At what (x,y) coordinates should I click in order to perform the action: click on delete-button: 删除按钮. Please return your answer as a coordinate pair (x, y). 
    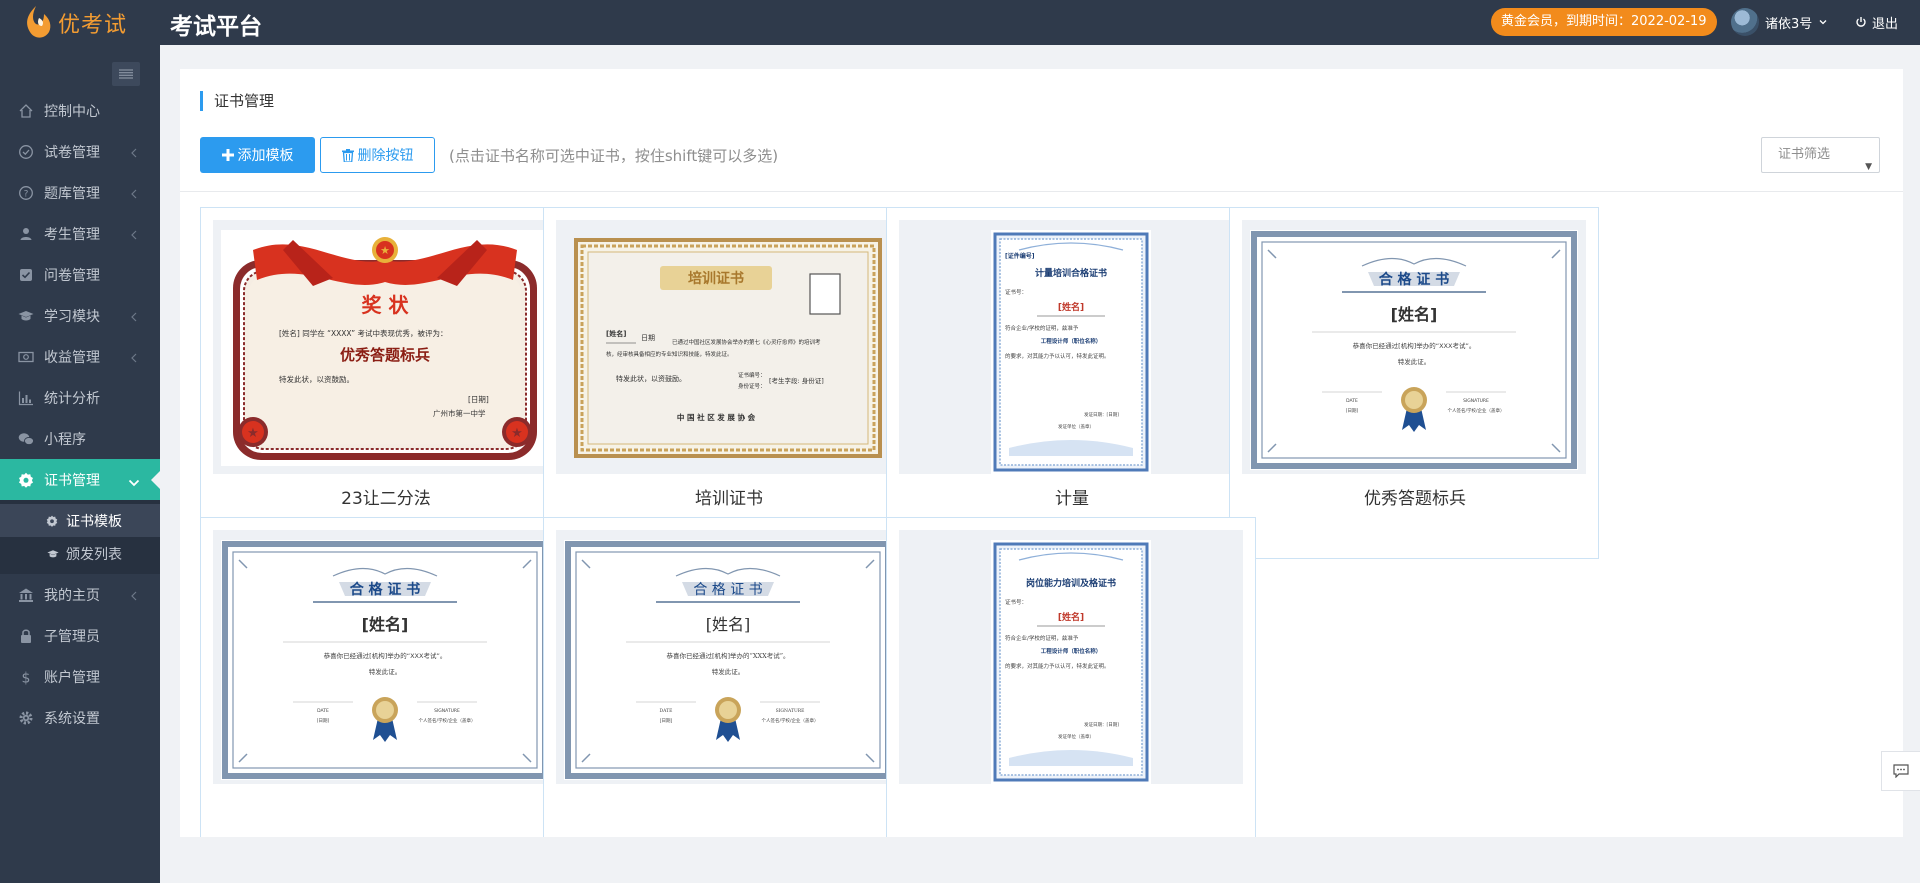
    Looking at the image, I should click on (377, 155).